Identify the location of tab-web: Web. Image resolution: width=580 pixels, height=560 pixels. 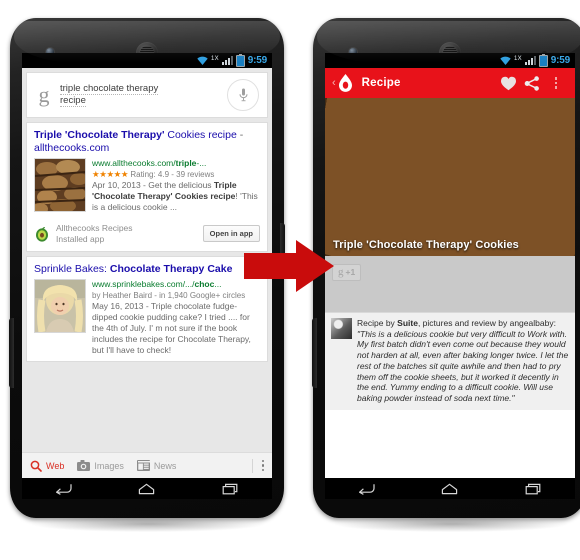
(47, 466).